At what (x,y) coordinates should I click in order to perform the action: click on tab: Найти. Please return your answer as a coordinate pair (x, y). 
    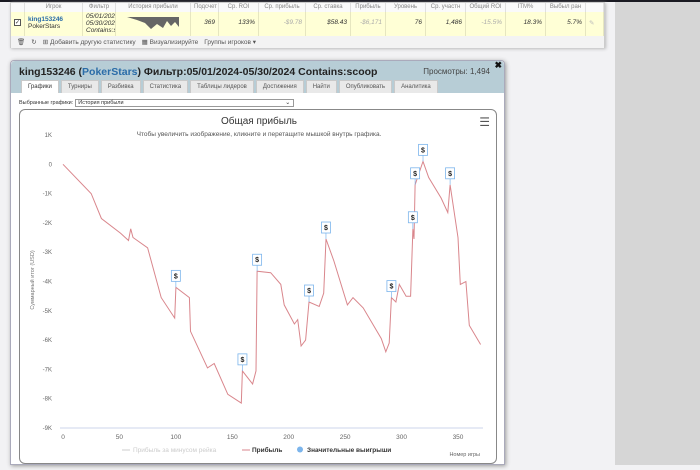
    Looking at the image, I should click on (321, 86).